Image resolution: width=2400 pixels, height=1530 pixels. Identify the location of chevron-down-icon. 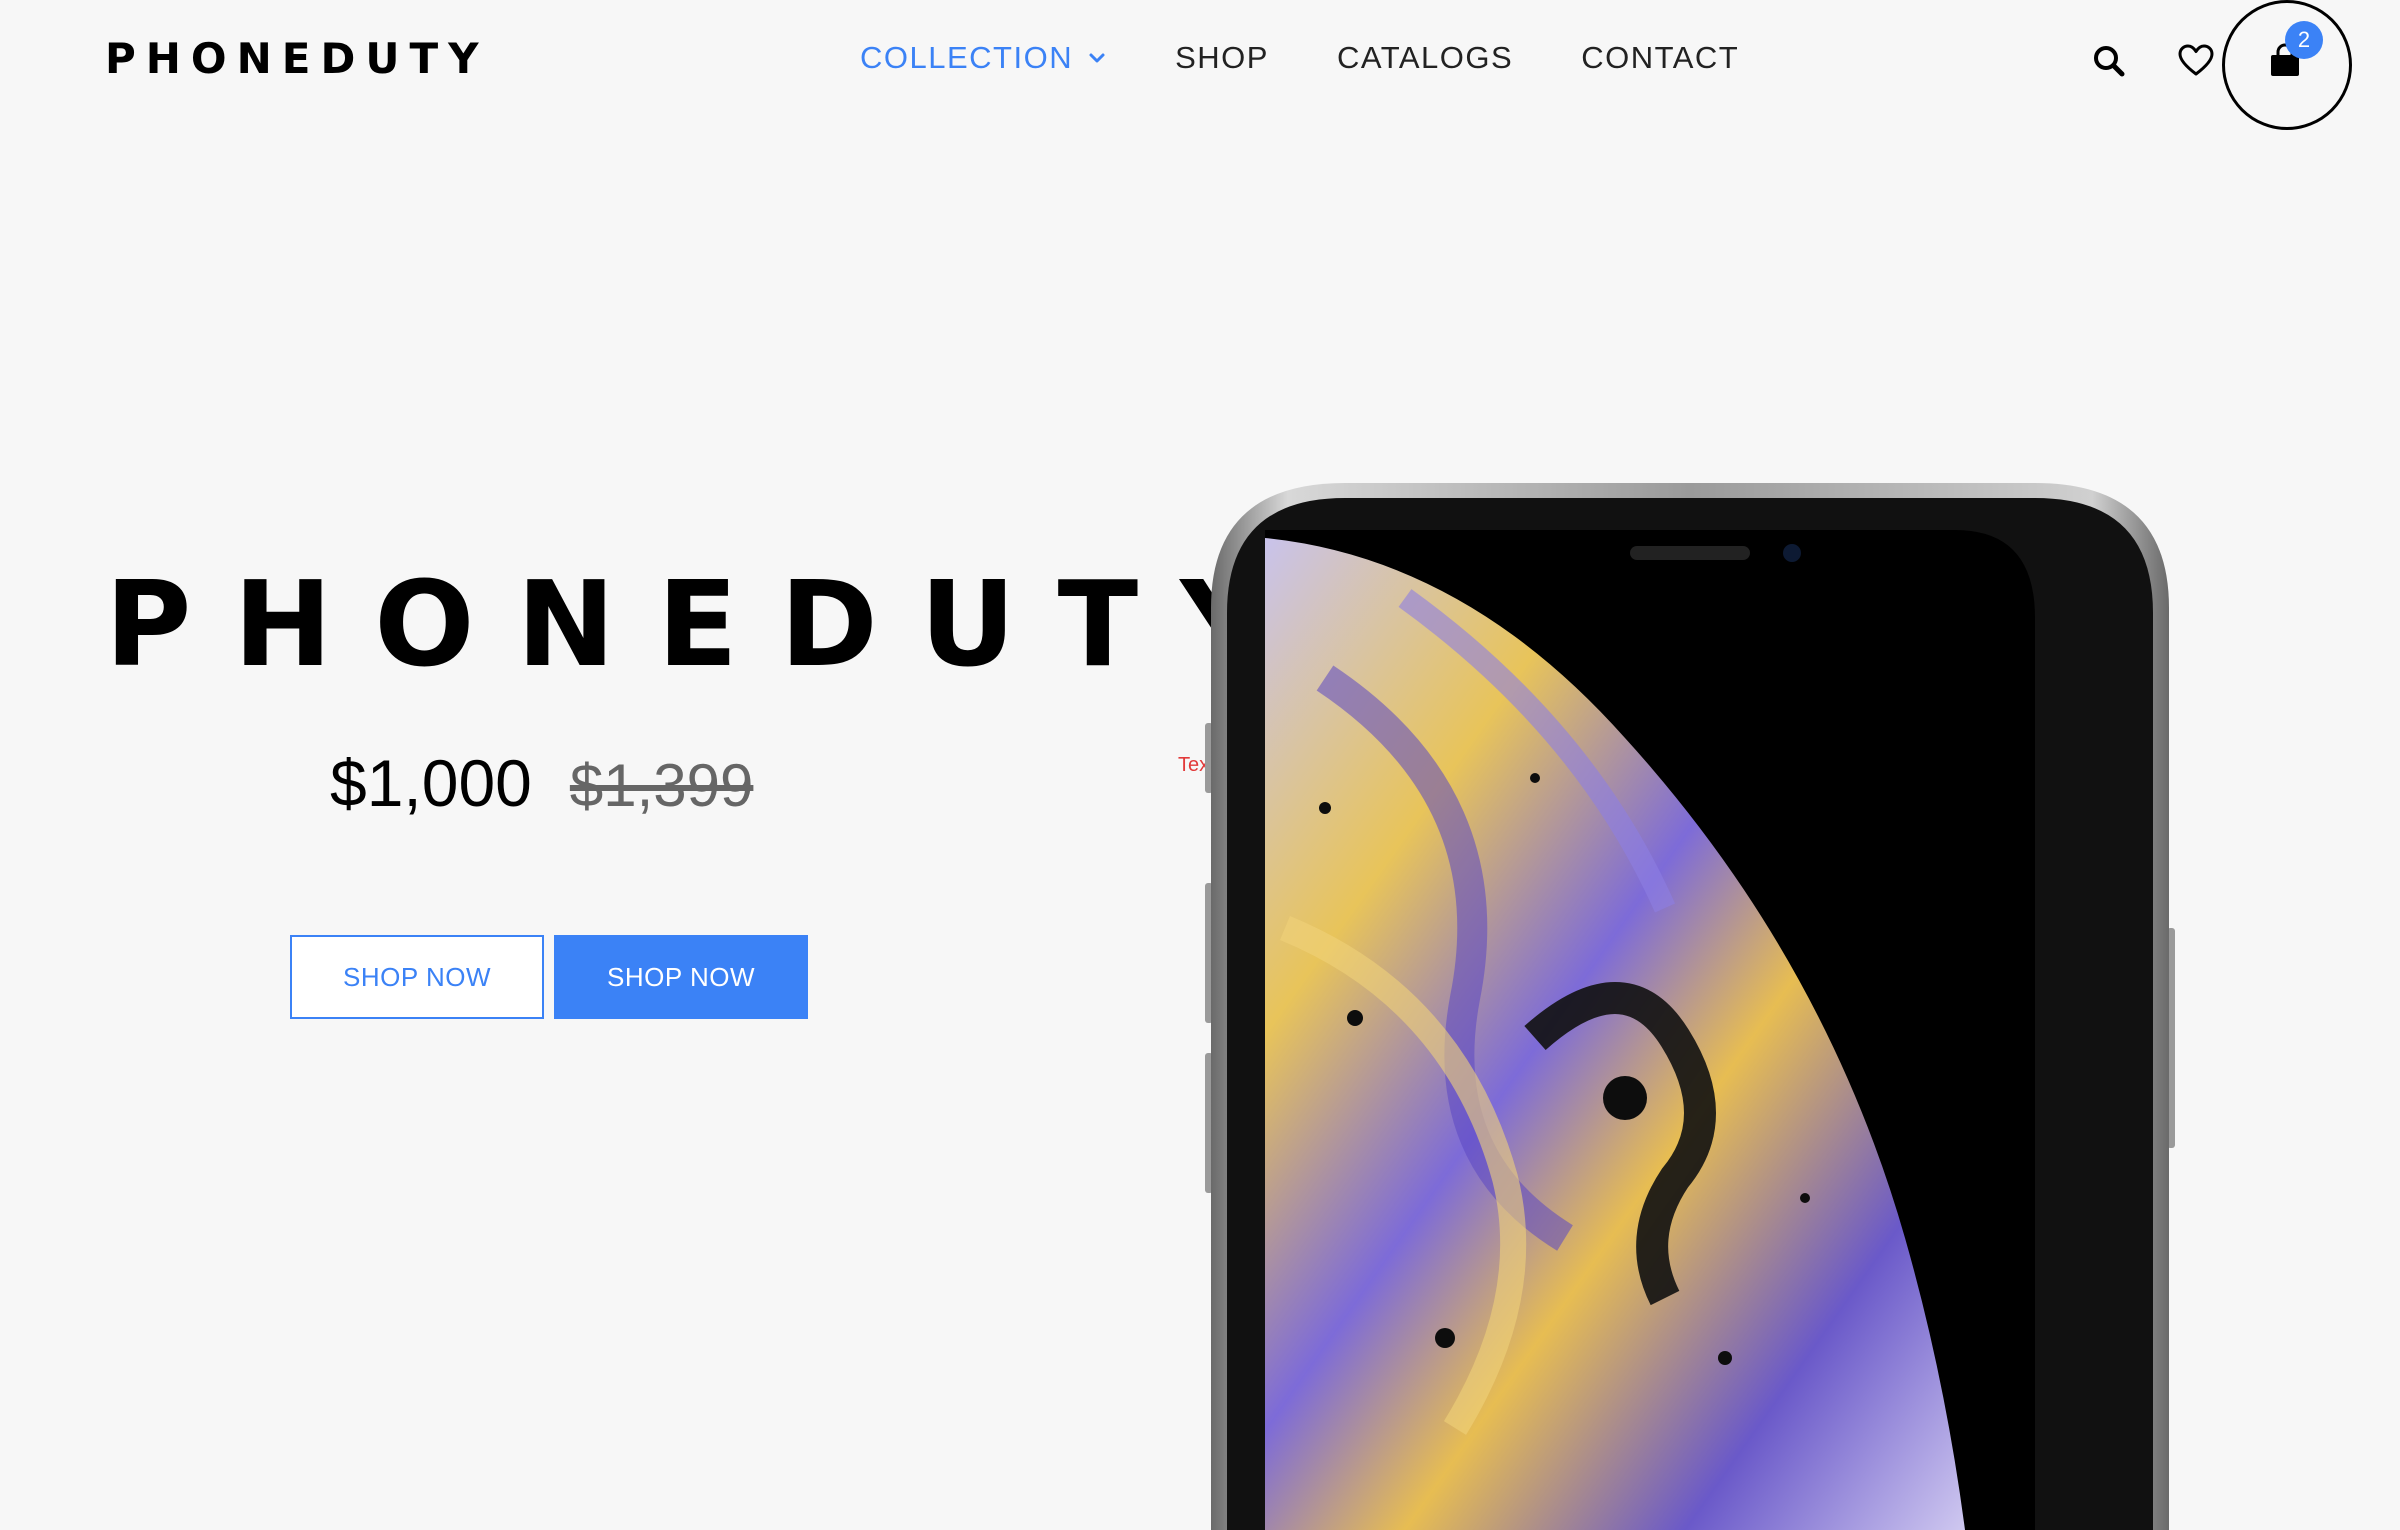
(1097, 58).